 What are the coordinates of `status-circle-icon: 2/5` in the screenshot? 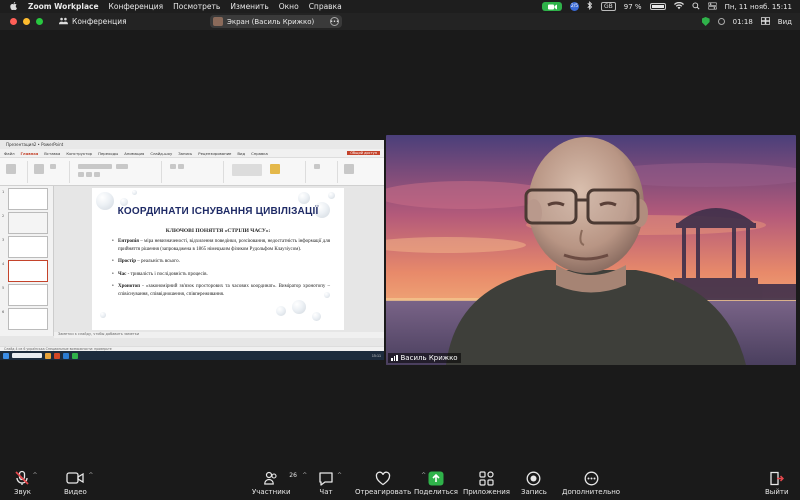 It's located at (574, 6).